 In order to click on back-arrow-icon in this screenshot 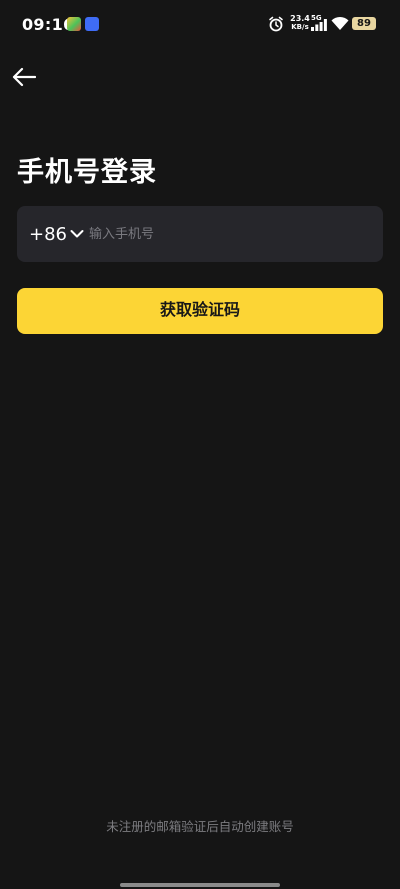, I will do `click(24, 77)`.